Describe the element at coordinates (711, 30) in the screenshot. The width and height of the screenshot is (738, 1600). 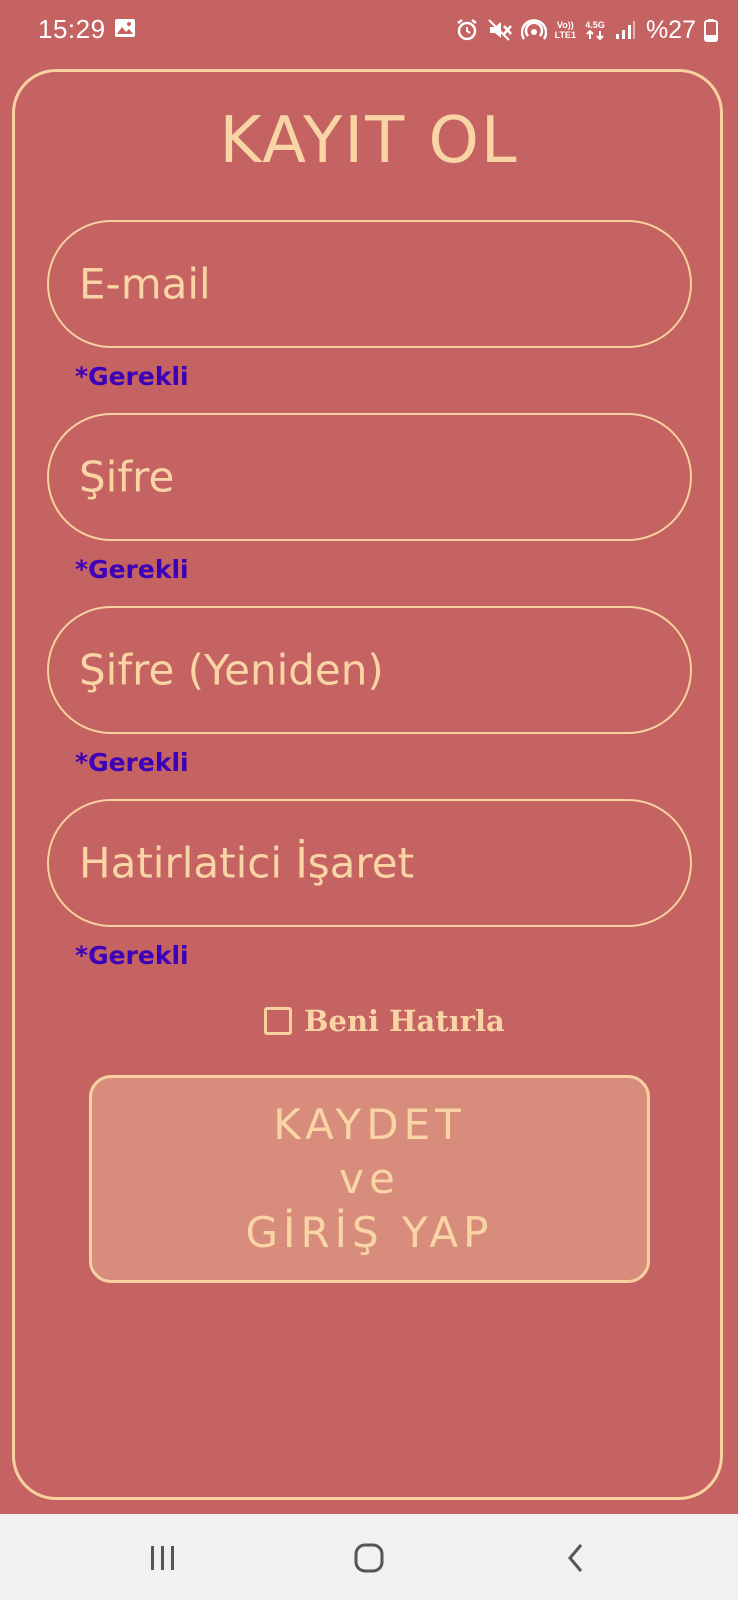
I see `battery-icon` at that location.